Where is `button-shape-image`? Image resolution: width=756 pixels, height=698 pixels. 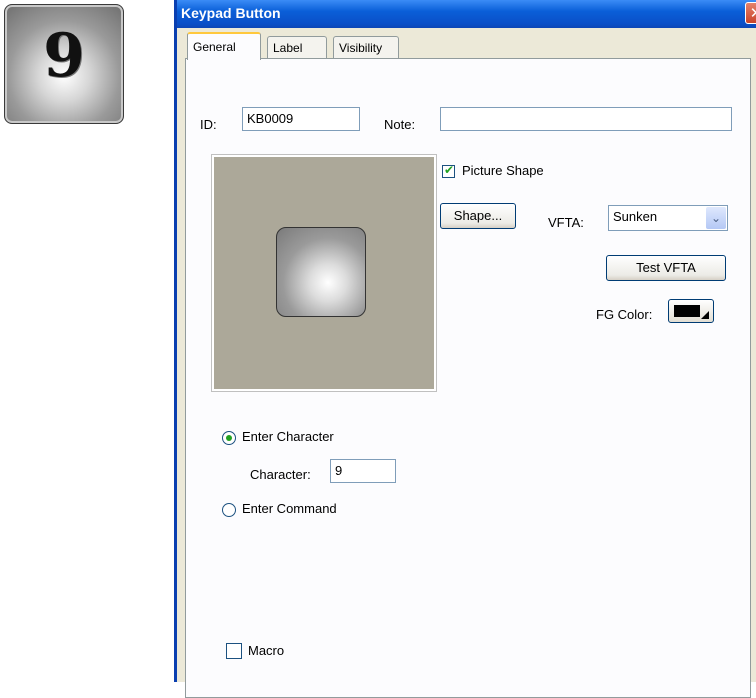
button-shape-image is located at coordinates (321, 272).